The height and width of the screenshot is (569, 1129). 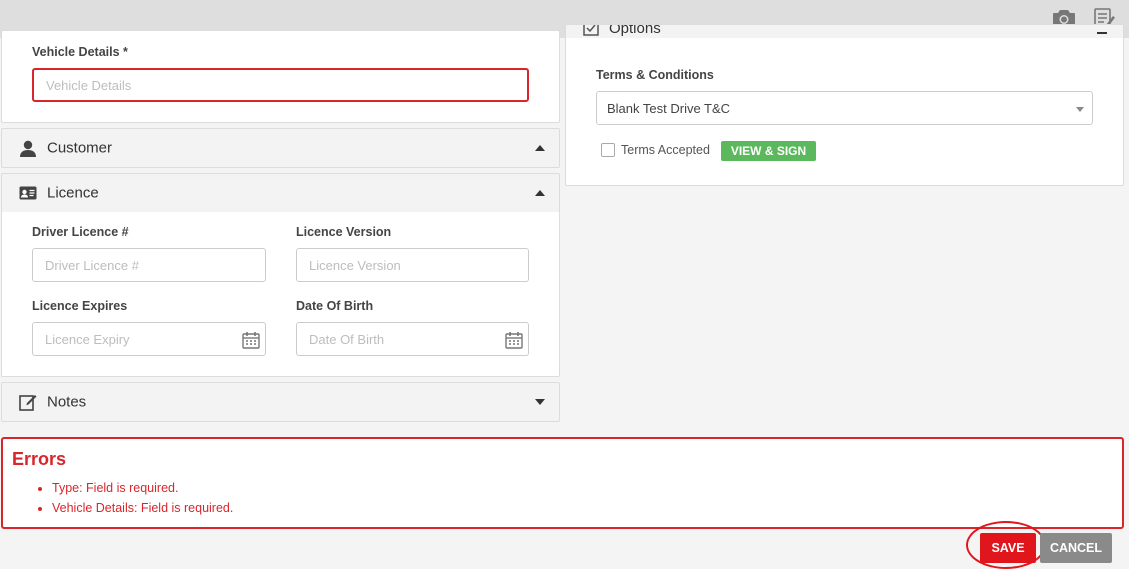 What do you see at coordinates (280, 193) in the screenshot?
I see `licence-section-header: Licence` at bounding box center [280, 193].